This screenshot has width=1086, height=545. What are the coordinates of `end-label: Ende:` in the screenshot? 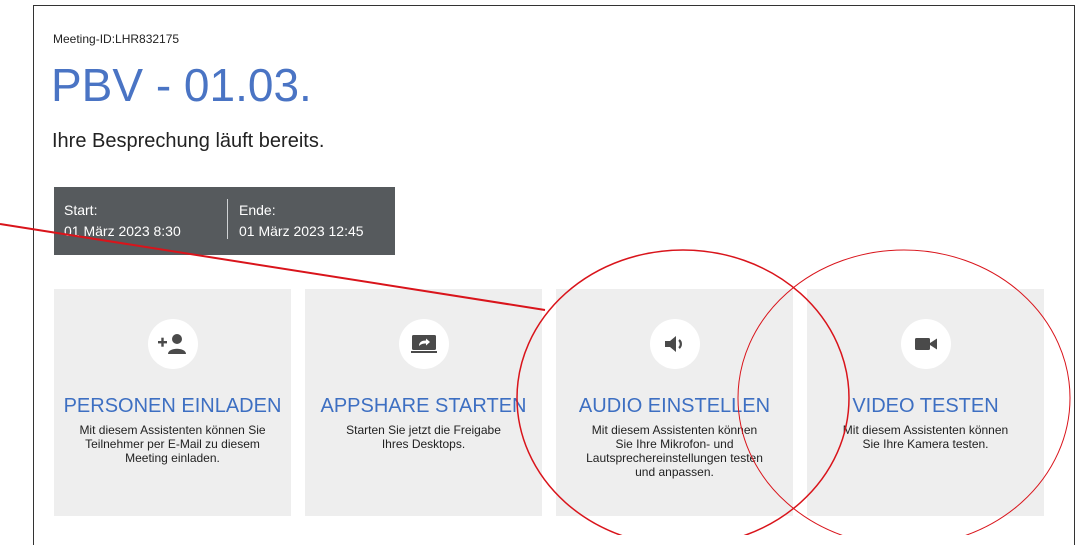 It's located at (257, 210).